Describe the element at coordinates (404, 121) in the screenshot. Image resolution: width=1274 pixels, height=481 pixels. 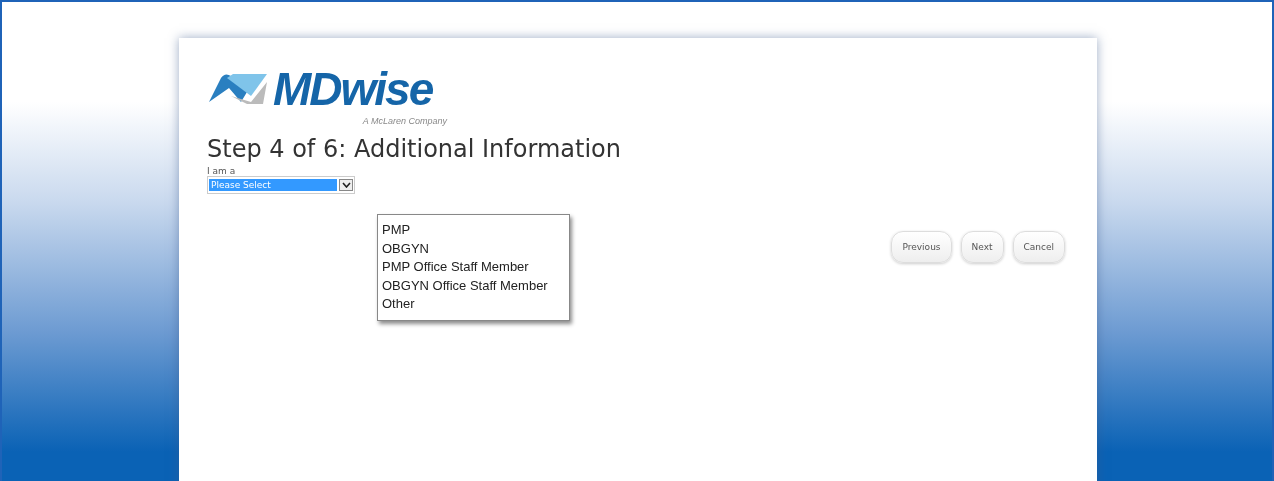
I see `logo-tagline: A McLaren Company` at that location.